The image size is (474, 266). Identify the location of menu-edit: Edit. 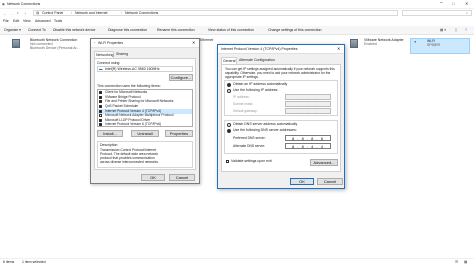
(16, 21).